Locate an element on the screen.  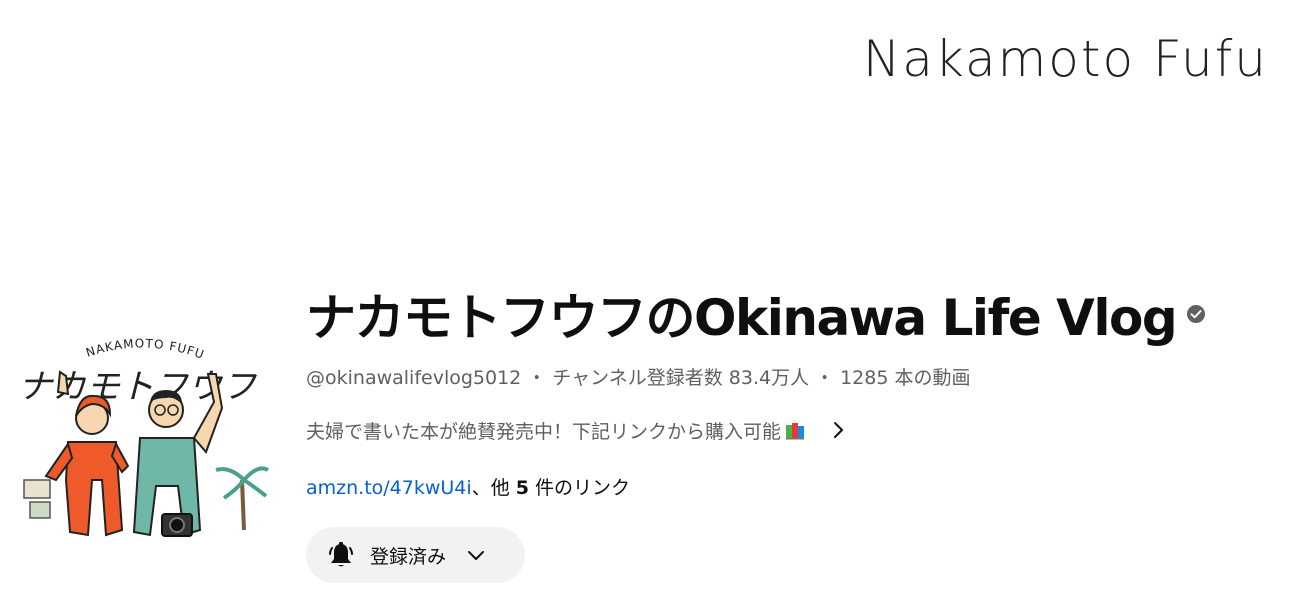
chevron-down-icon is located at coordinates (476, 555).